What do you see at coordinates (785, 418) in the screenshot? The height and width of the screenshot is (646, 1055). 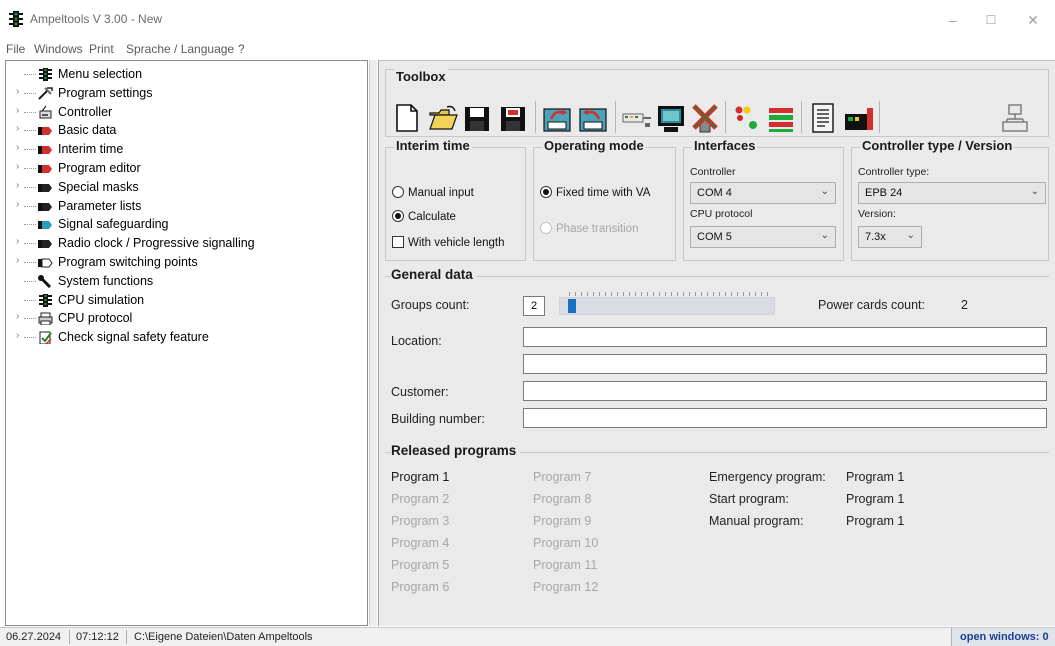 I see `building-number-input` at bounding box center [785, 418].